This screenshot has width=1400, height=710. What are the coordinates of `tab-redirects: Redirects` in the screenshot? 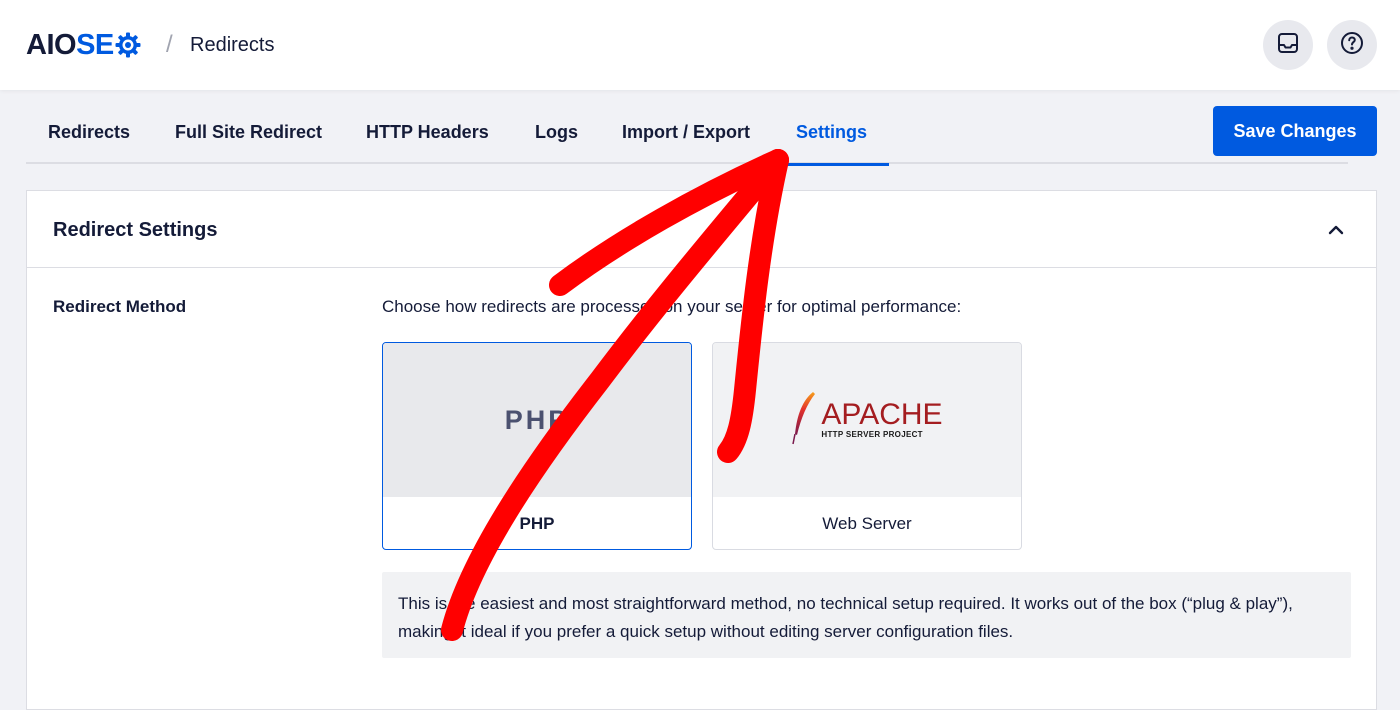 It's located at (89, 134).